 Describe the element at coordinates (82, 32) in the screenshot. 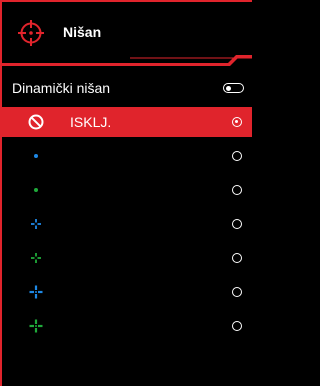

I see `page-title: Nišan` at that location.